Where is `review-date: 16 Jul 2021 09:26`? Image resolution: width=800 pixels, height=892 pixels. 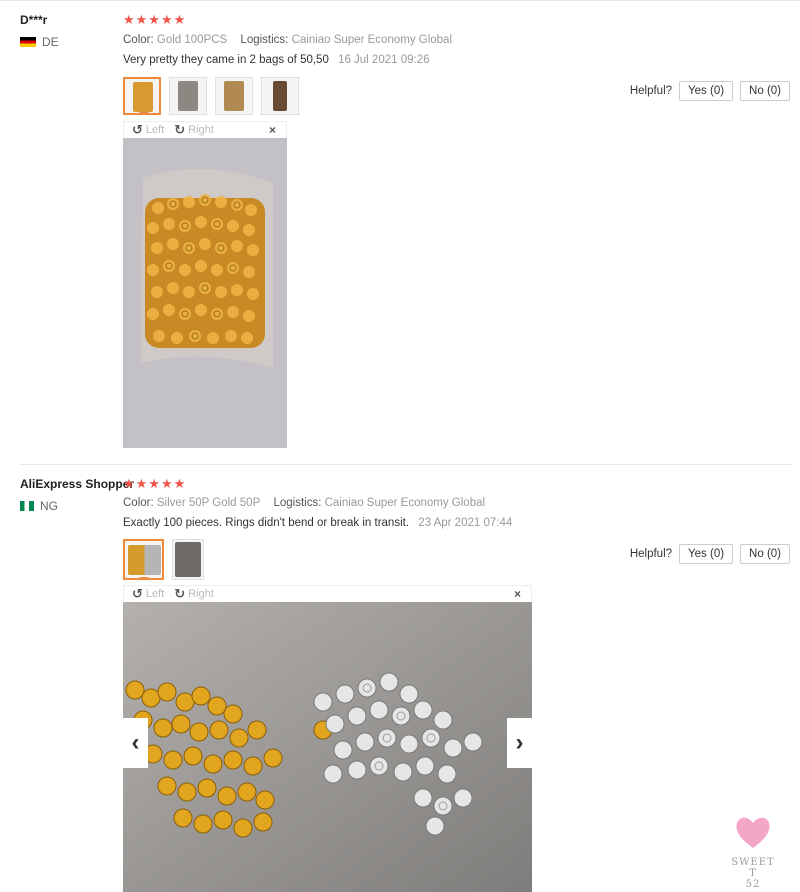 review-date: 16 Jul 2021 09:26 is located at coordinates (384, 60).